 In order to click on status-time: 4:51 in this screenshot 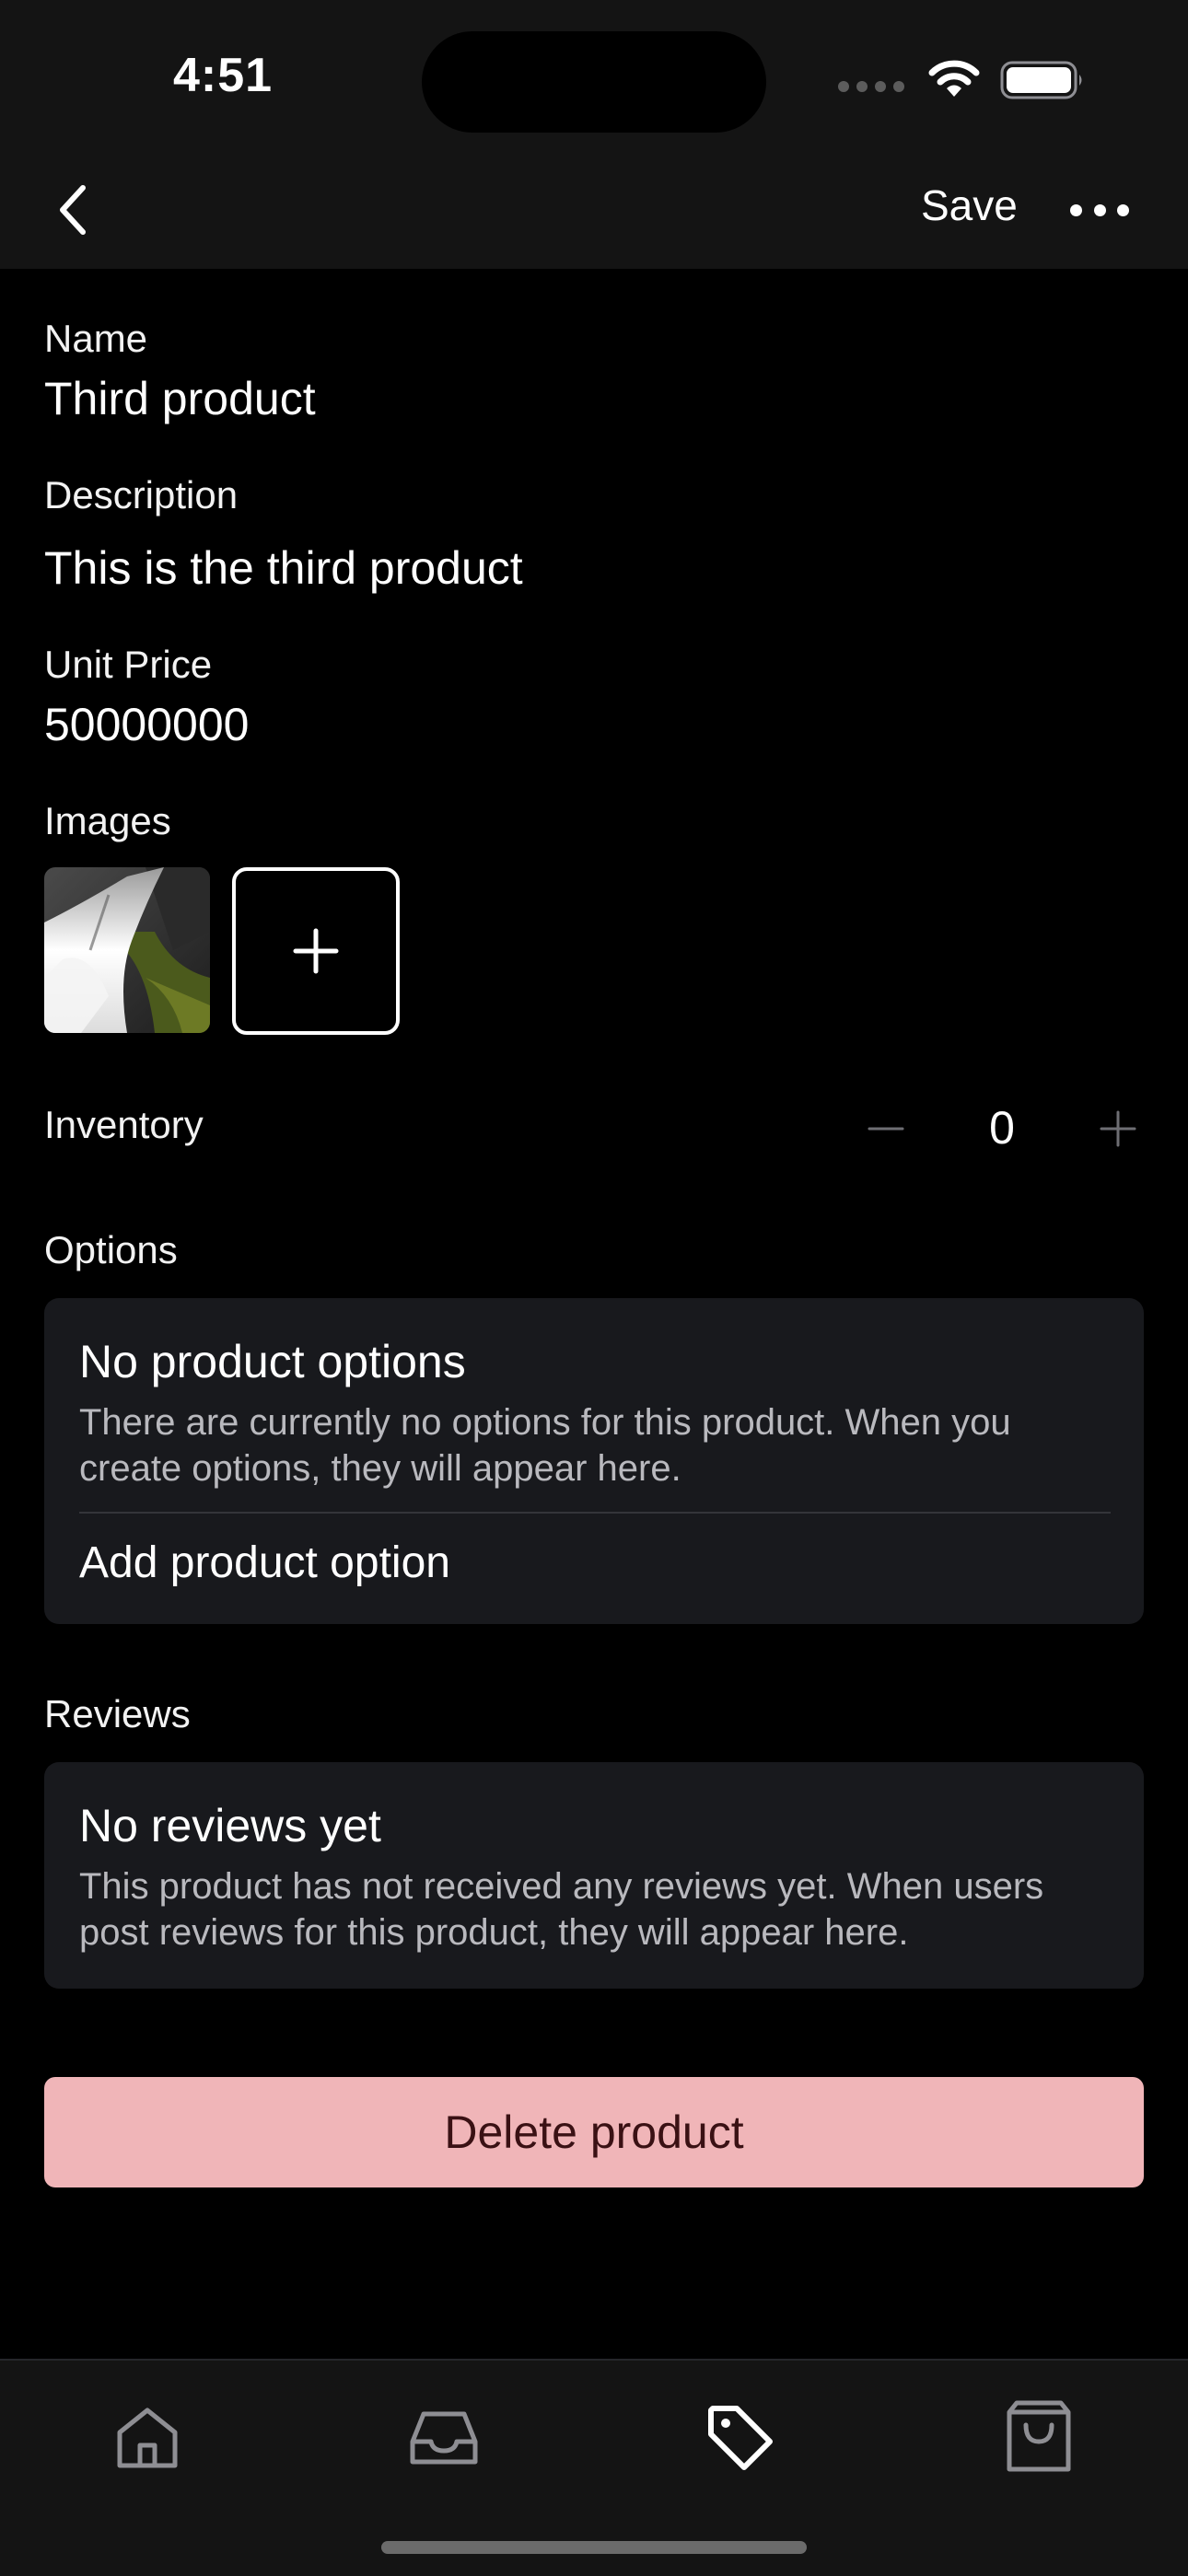, I will do `click(223, 75)`.